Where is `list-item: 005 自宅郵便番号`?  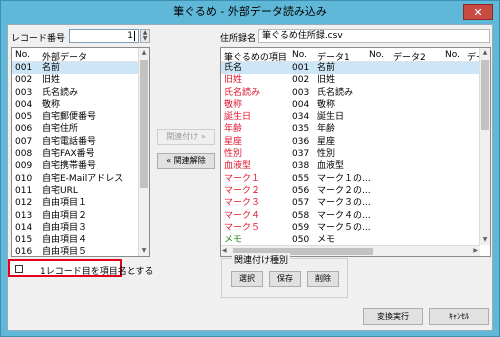
list-item: 005 自宅郵便番号 is located at coordinates (80, 117).